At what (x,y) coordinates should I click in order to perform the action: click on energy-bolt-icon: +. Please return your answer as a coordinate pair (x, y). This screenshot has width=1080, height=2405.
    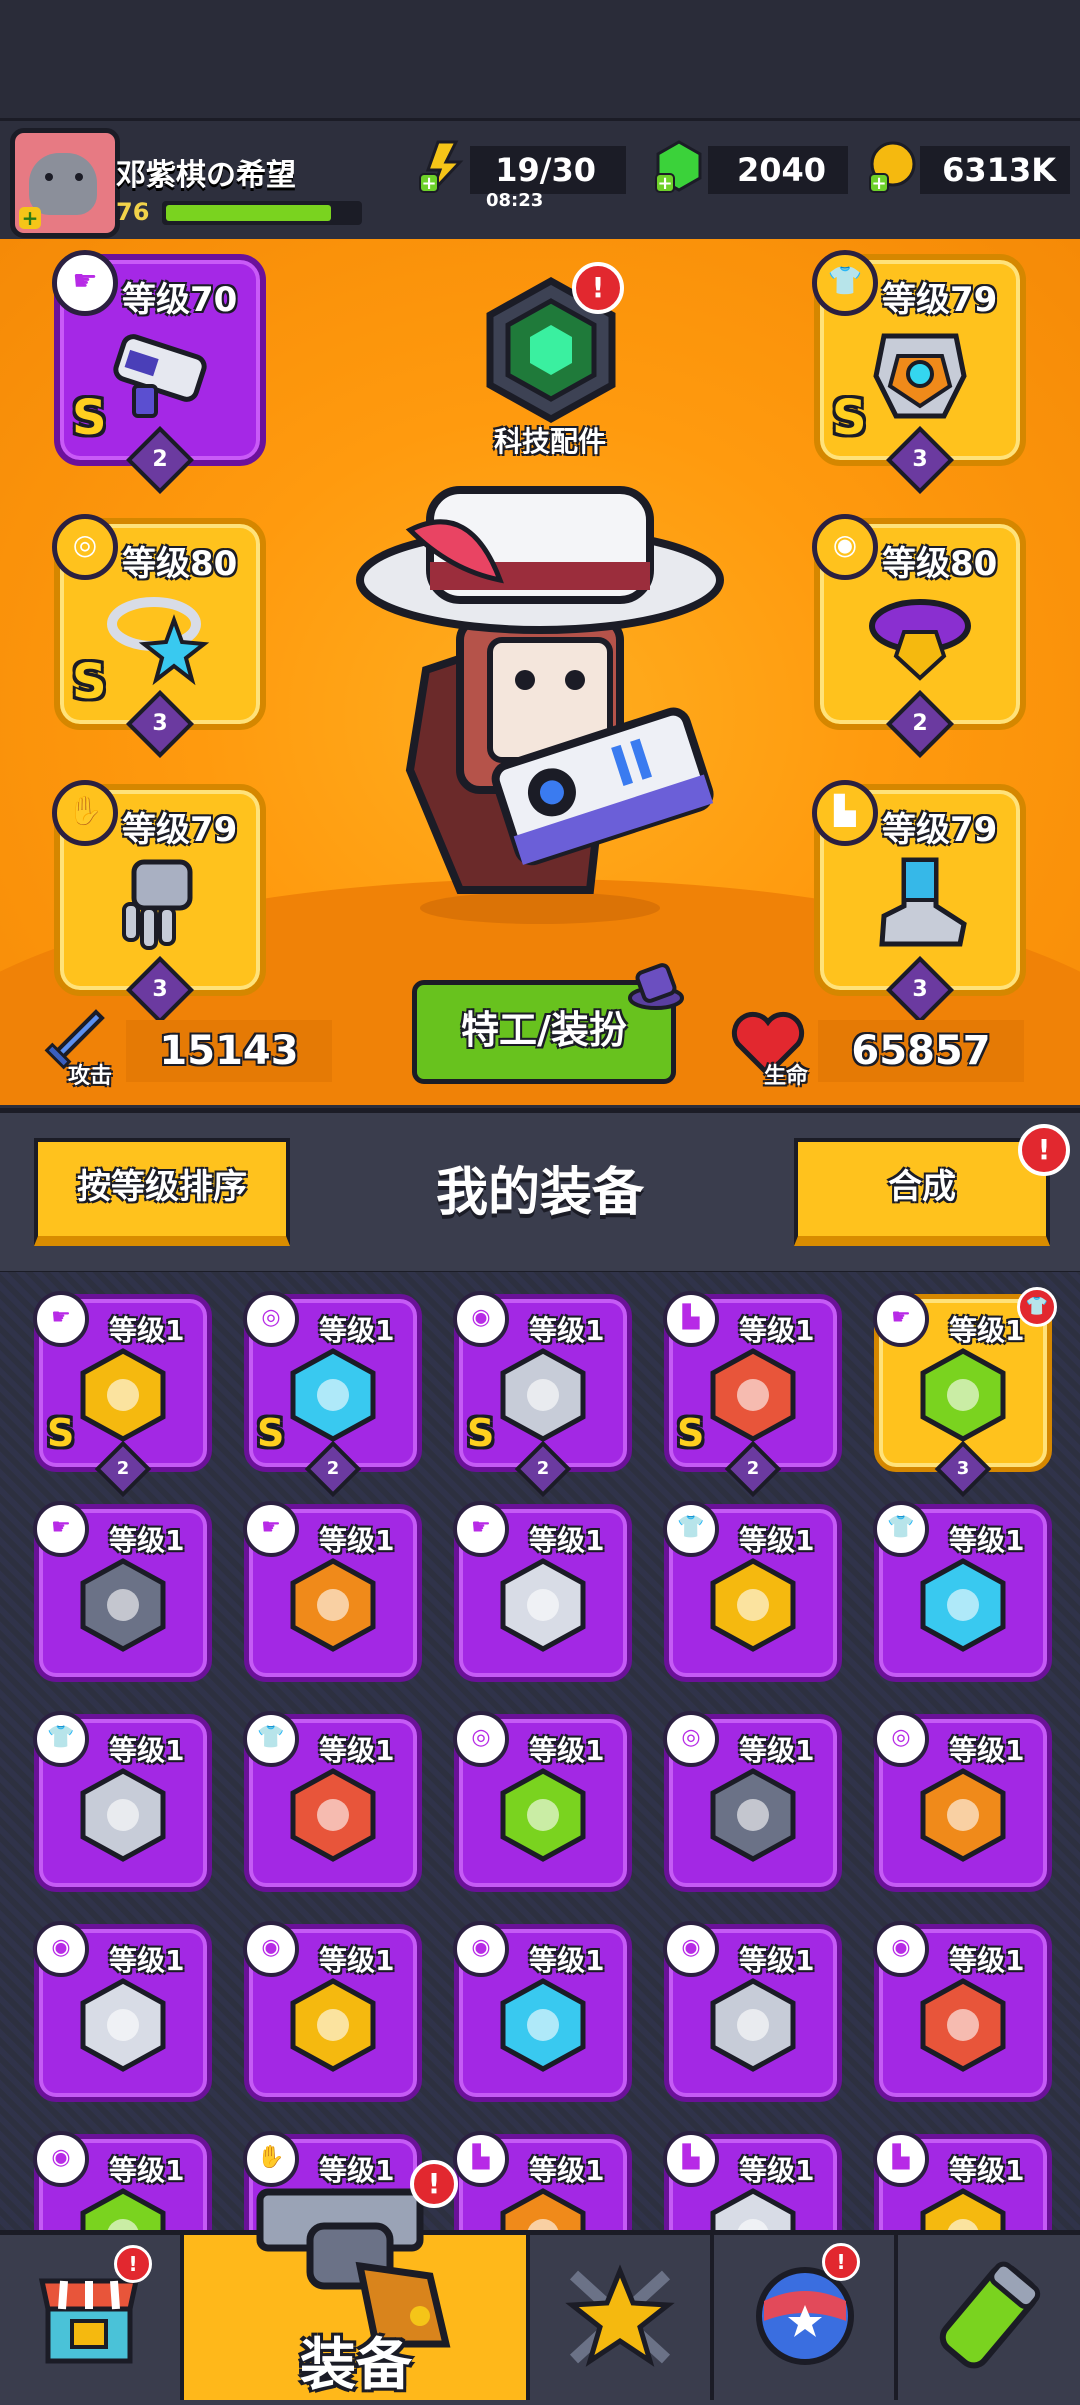
    Looking at the image, I should click on (443, 167).